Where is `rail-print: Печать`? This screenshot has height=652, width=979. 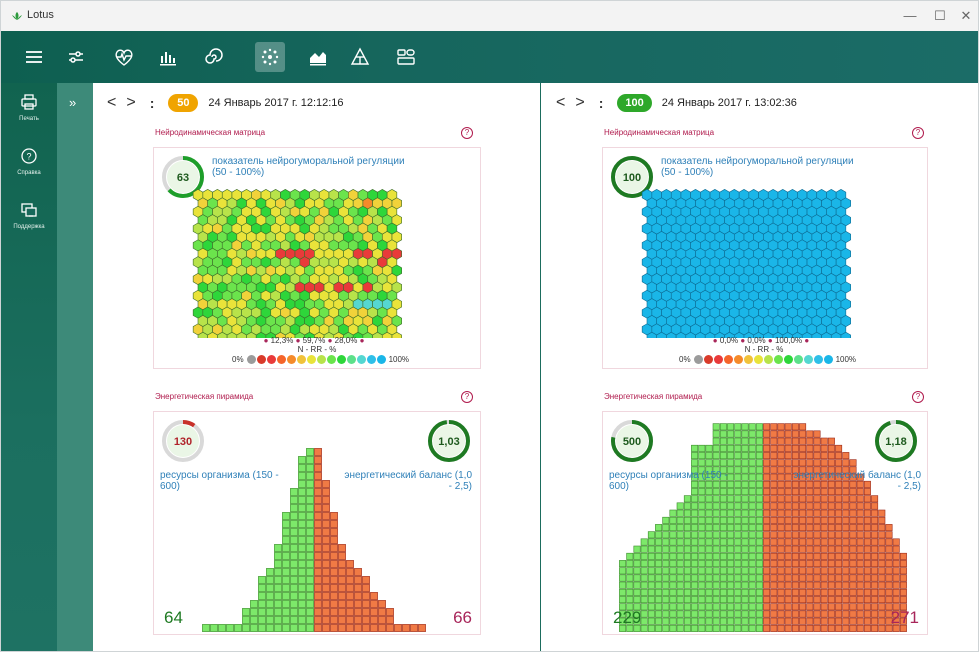 rail-print: Печать is located at coordinates (29, 107).